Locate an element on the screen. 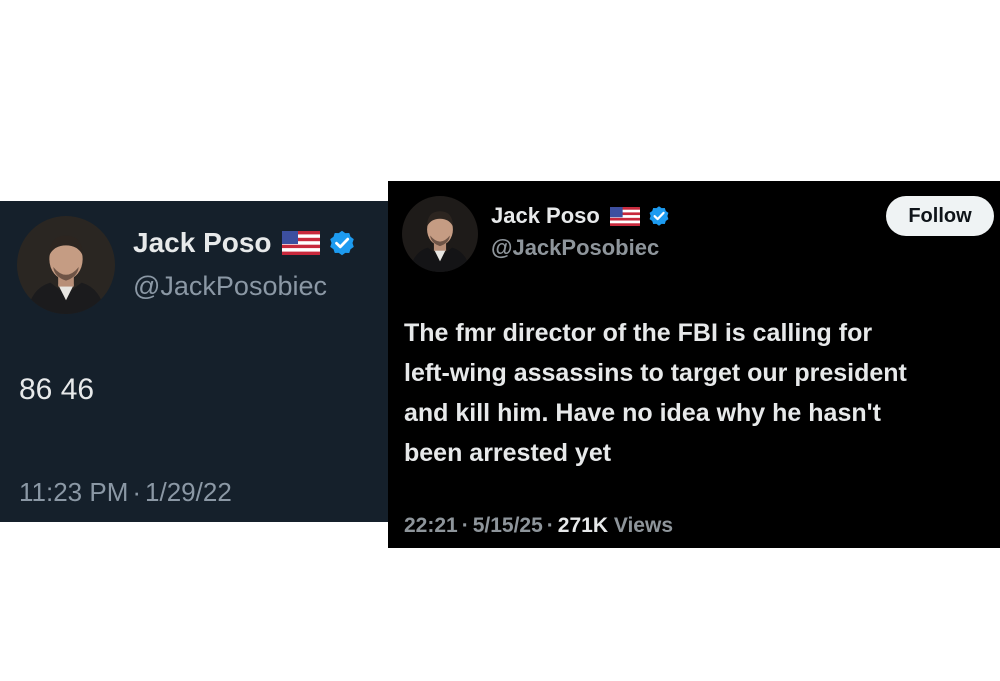 The image size is (1000, 681). tweet-time: 11:23 PM is located at coordinates (73, 492).